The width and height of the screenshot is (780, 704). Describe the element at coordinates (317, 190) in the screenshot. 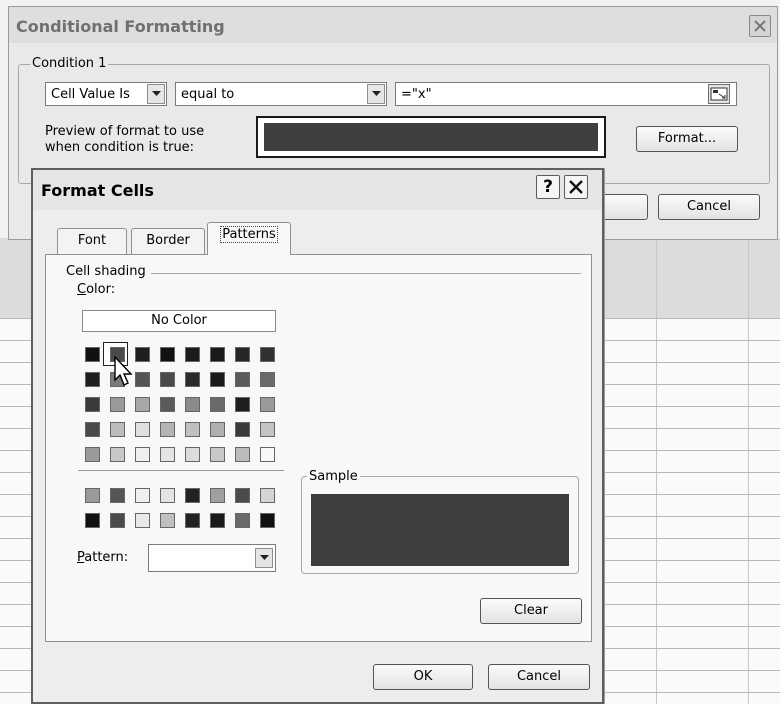

I see `format-cells-title-bar: Format Cells ?` at that location.